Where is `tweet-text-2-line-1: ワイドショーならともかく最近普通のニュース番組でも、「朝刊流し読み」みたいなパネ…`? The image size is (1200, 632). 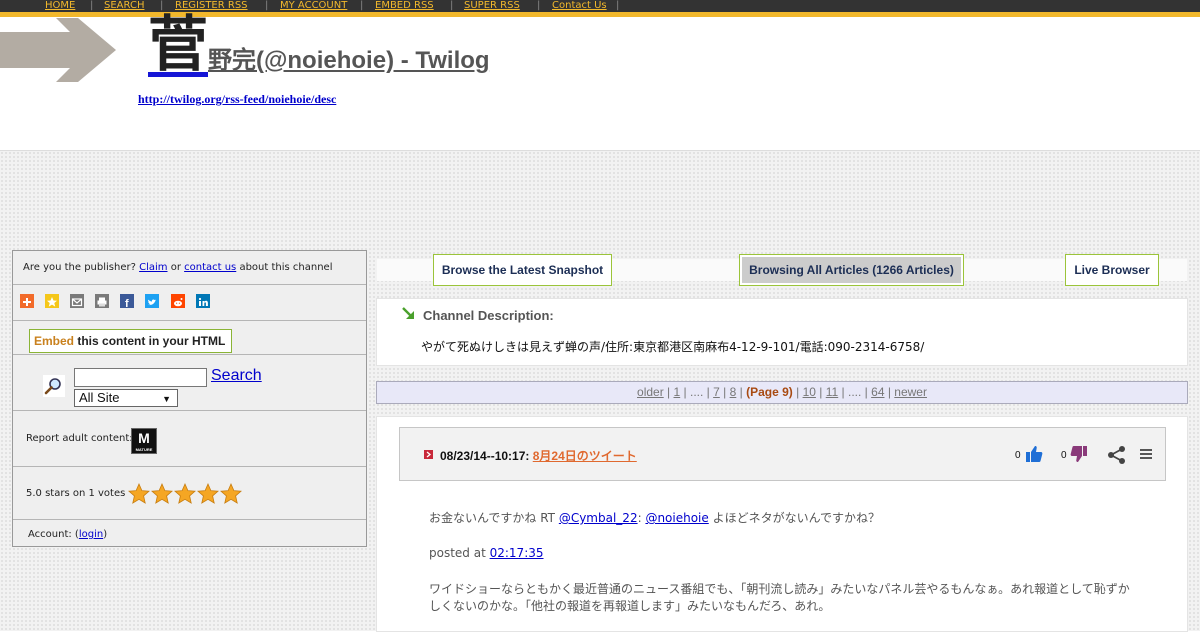 tweet-text-2-line-1: ワイドショーならともかく最近普通のニュース番組でも、「朝刊流し読み」みたいなパネ… is located at coordinates (779, 589).